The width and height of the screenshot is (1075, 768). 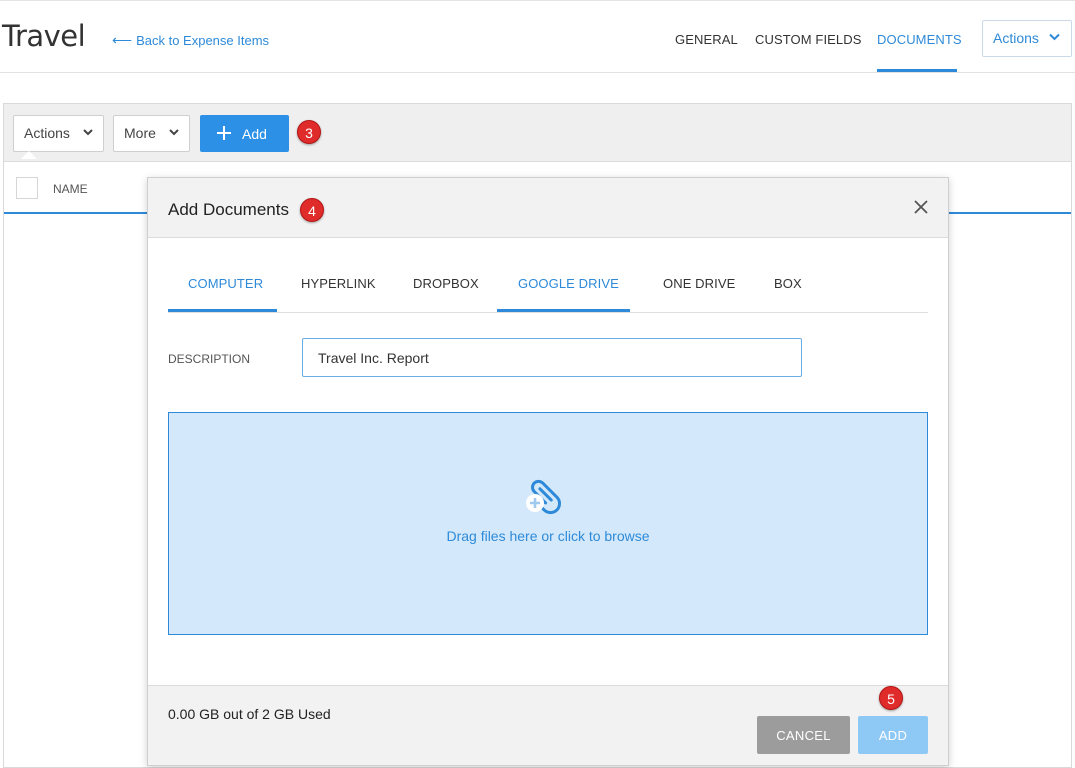 I want to click on add-button: ADD, so click(x=893, y=735).